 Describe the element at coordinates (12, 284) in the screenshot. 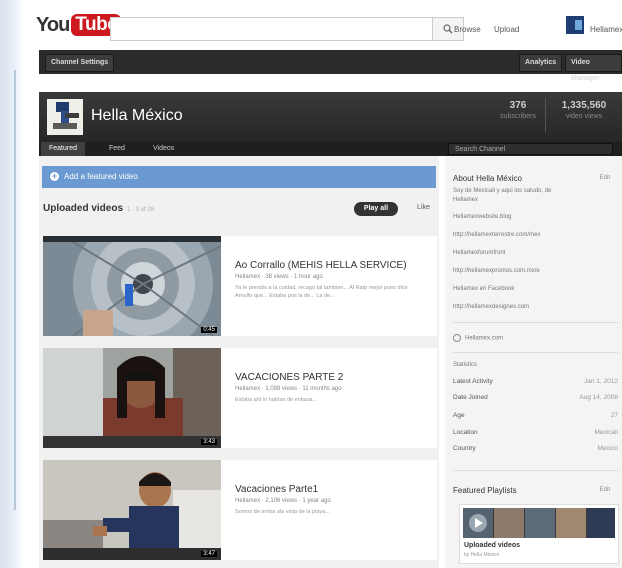

I see `page-margin` at that location.